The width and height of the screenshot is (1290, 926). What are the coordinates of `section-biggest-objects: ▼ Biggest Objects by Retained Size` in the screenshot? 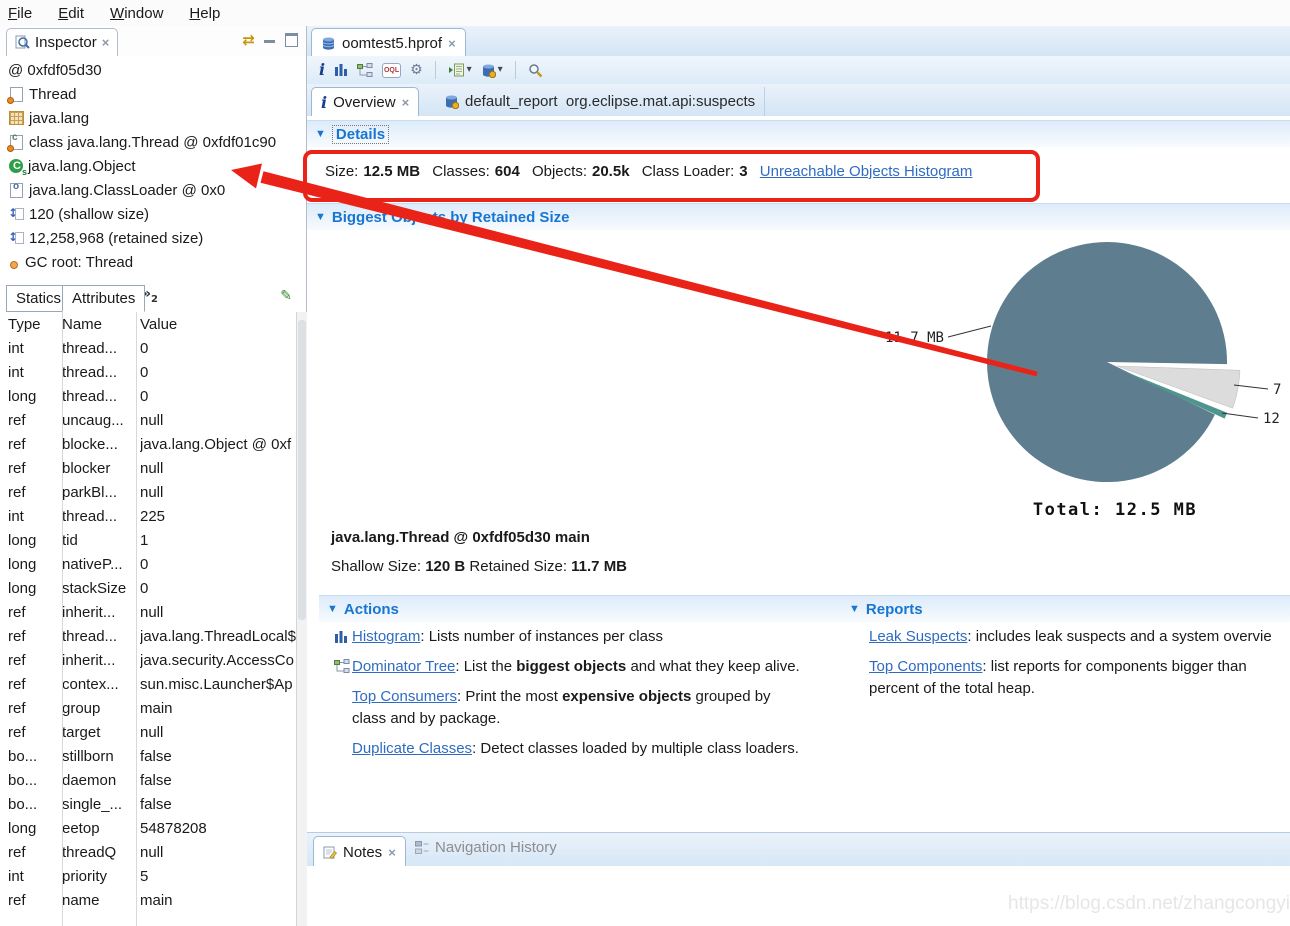 It's located at (798, 216).